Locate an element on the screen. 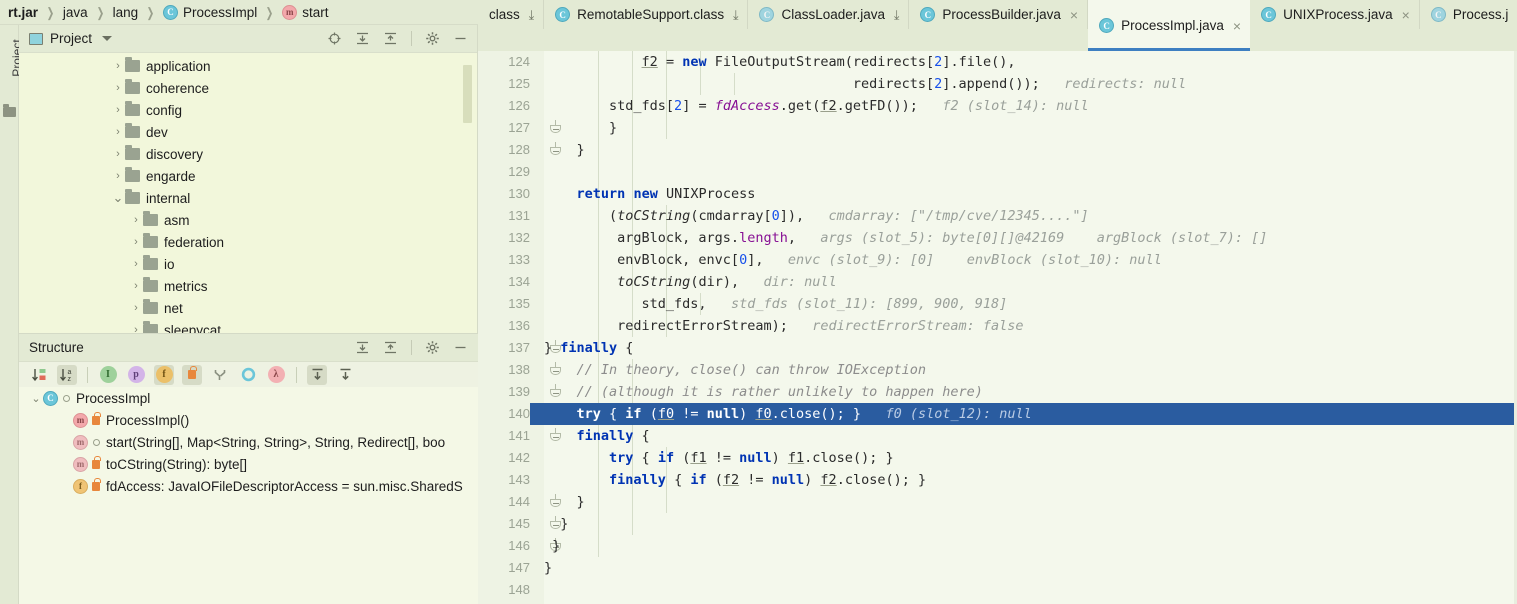  project-tree-item: › sleepycat is located at coordinates (248, 326).